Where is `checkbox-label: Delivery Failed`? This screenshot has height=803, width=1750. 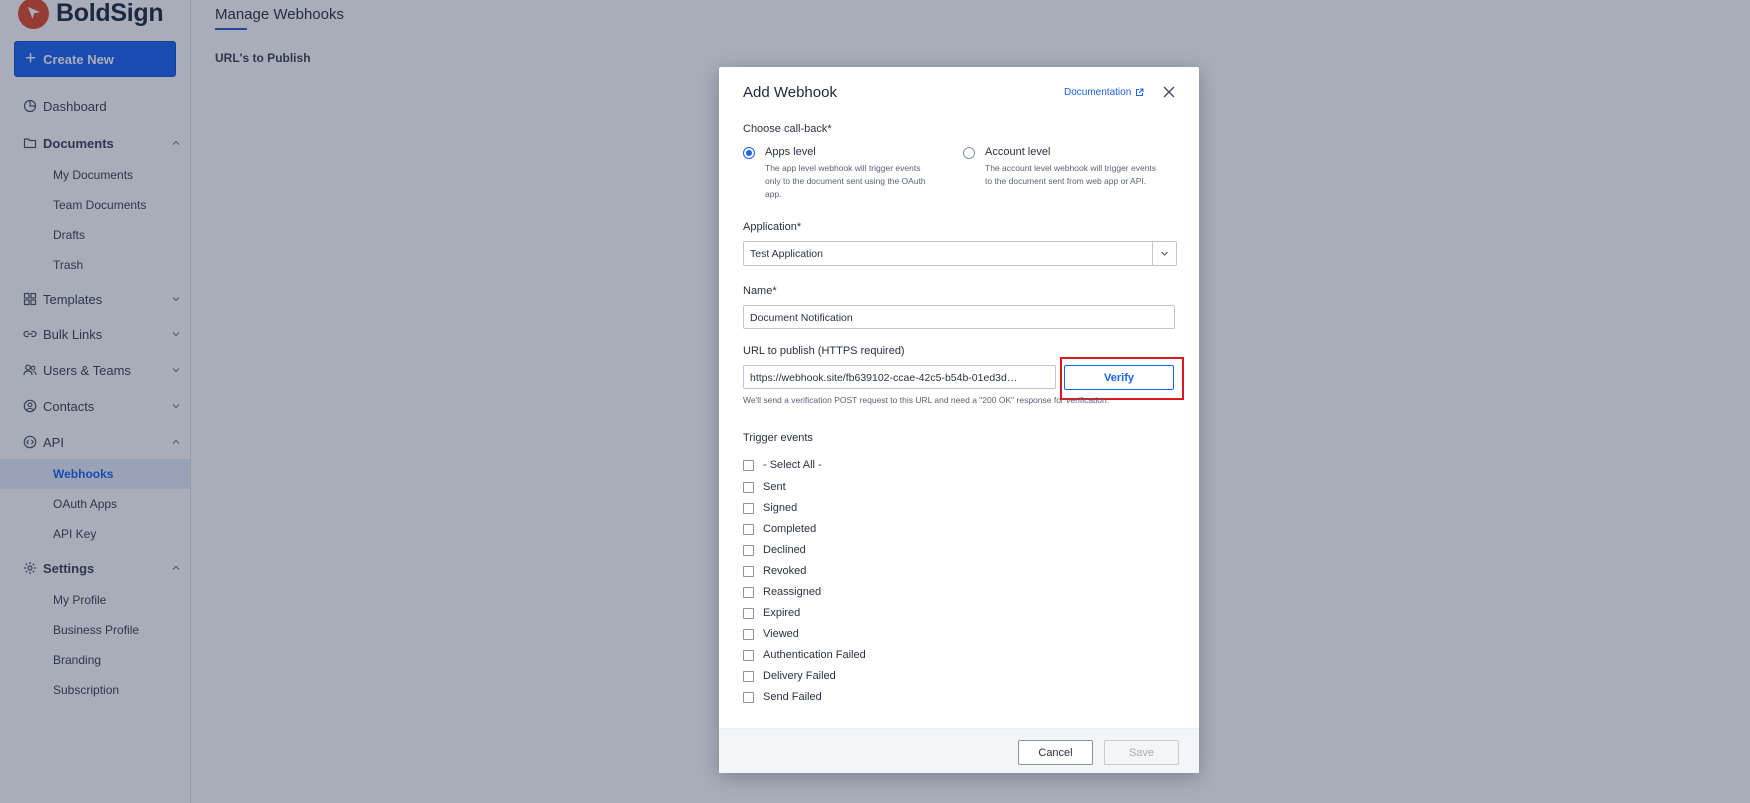 checkbox-label: Delivery Failed is located at coordinates (799, 676).